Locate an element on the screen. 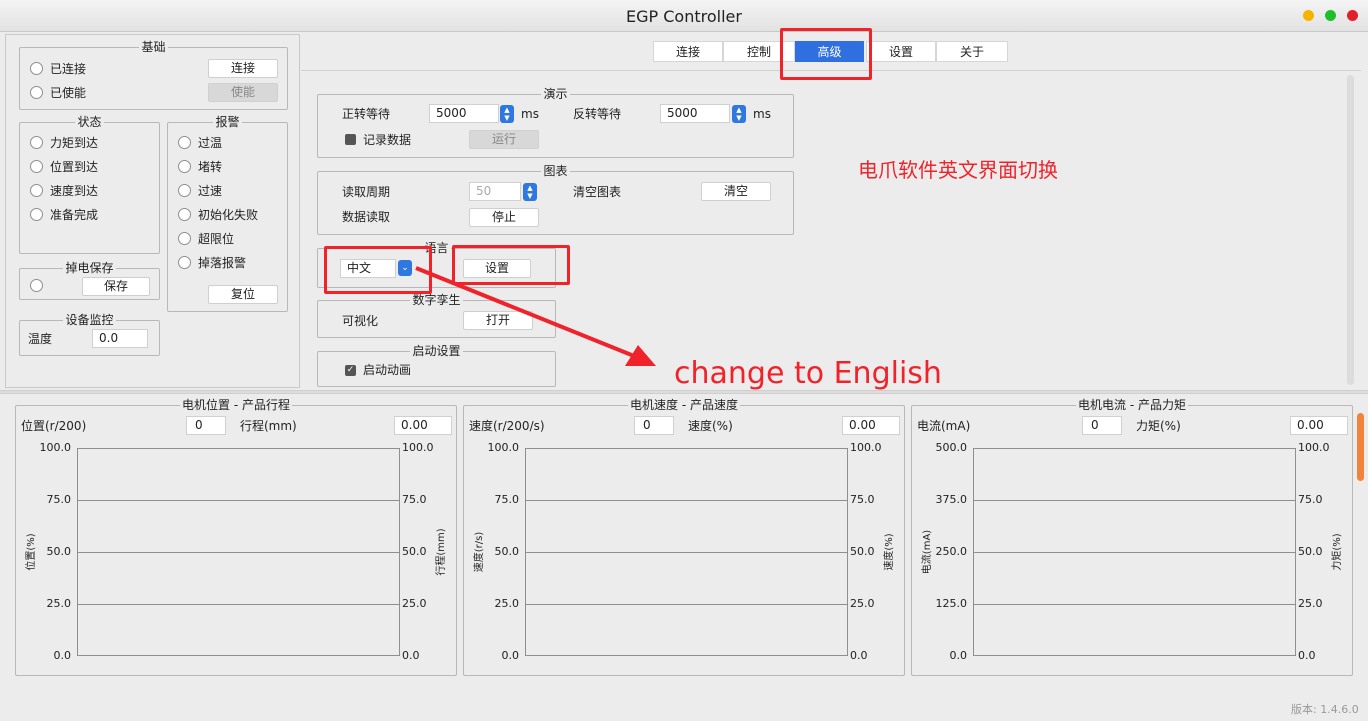  chart-left-label: 电流(mA) is located at coordinates (944, 426).